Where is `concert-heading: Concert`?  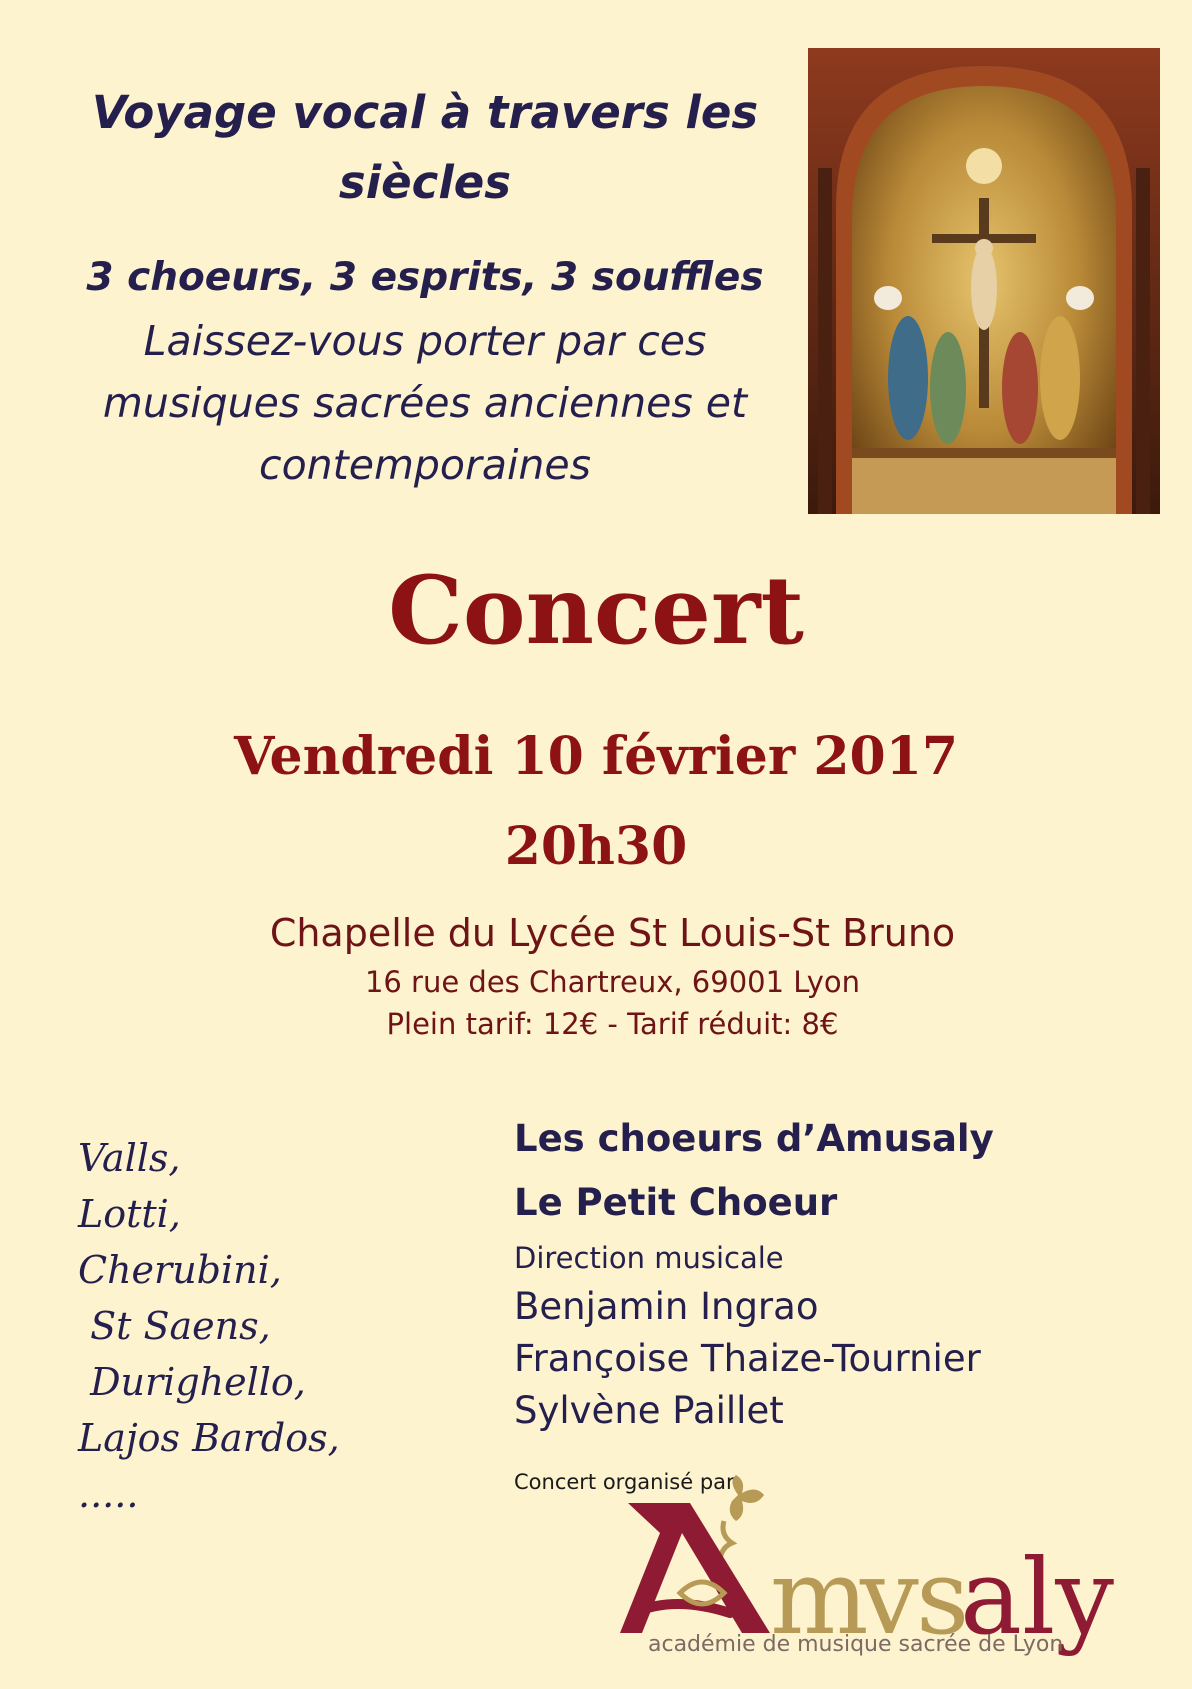
concert-heading: Concert is located at coordinates (596, 611).